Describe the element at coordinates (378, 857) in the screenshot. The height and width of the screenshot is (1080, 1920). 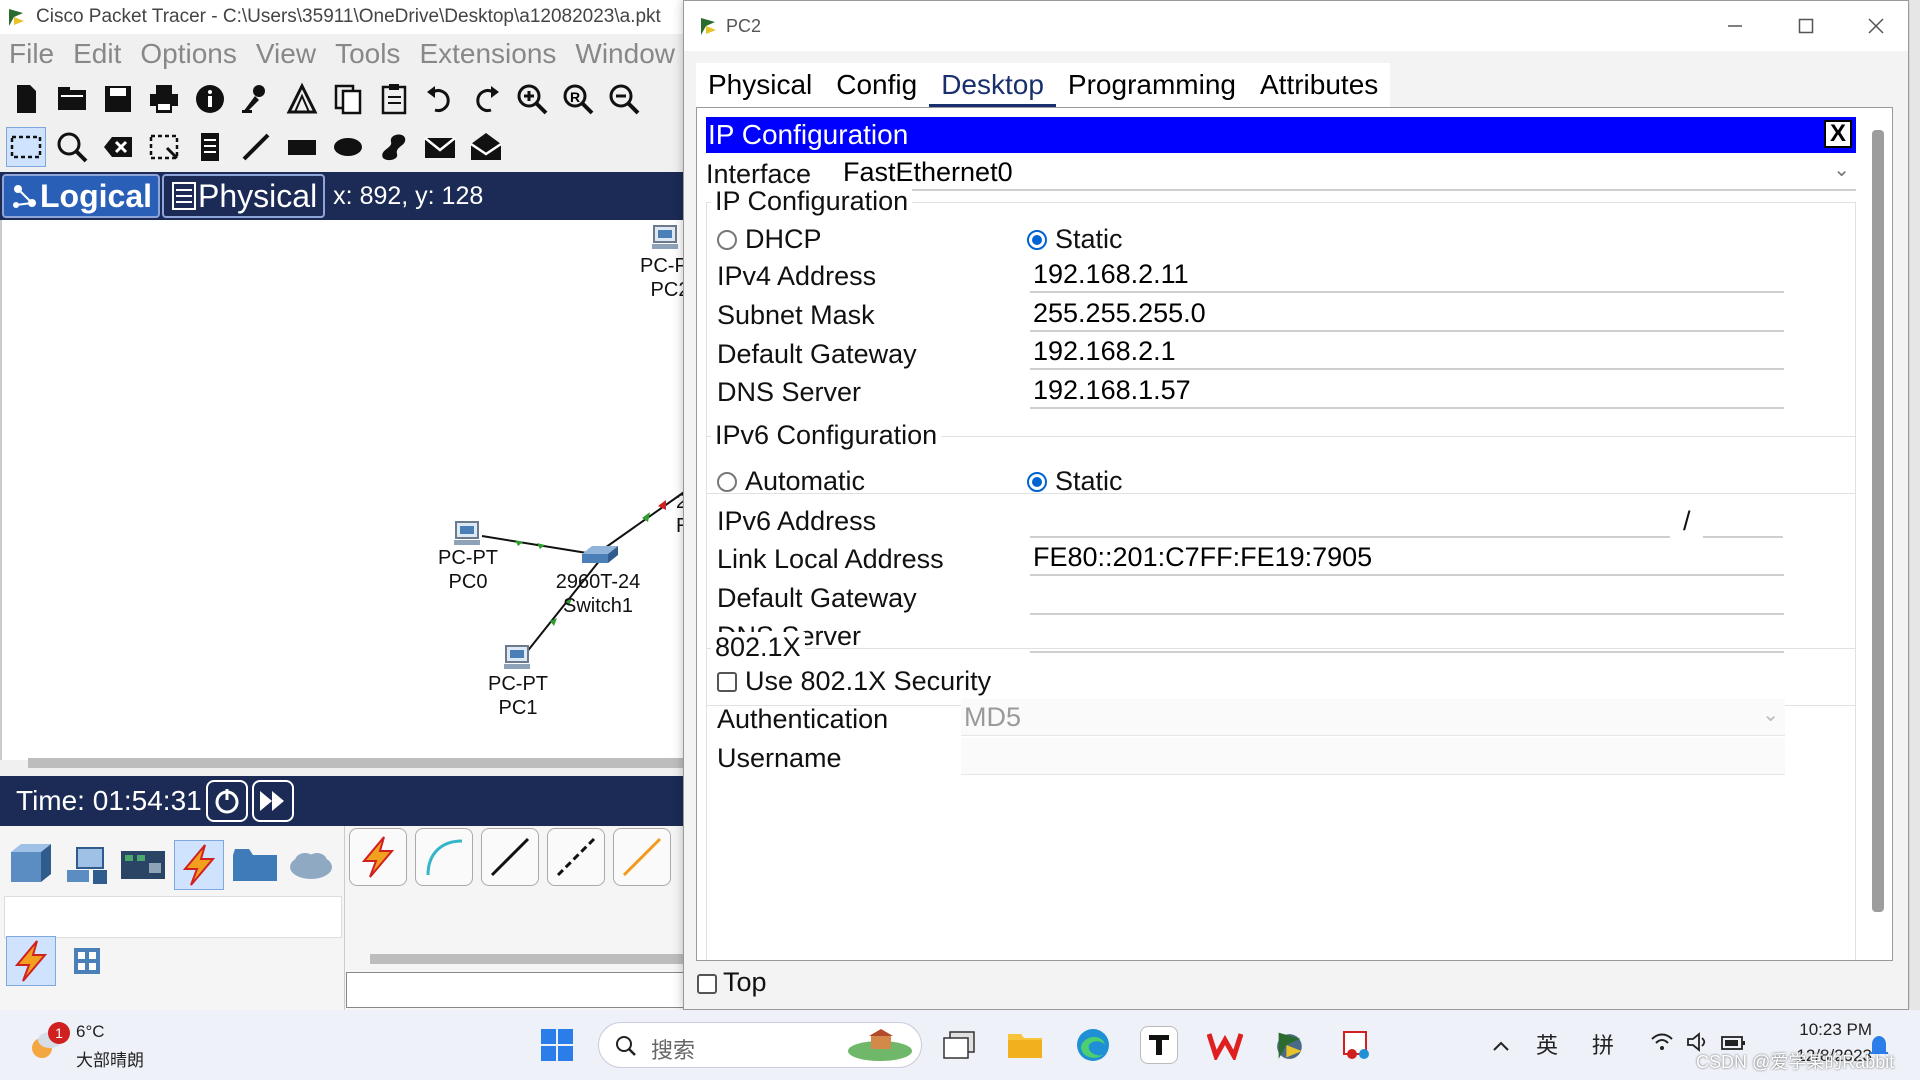
I see `automatic-connection-button` at that location.